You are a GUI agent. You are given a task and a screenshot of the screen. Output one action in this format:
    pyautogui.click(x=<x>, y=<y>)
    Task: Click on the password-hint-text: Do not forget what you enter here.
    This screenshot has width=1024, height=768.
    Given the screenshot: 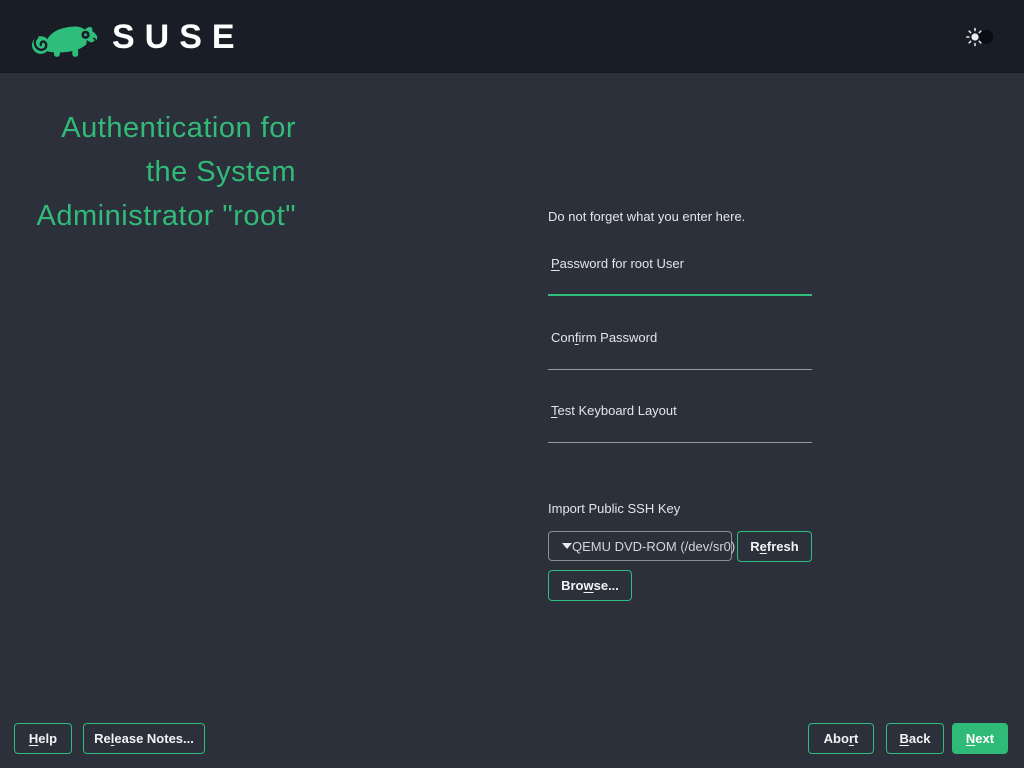 What is the action you would take?
    pyautogui.click(x=647, y=216)
    